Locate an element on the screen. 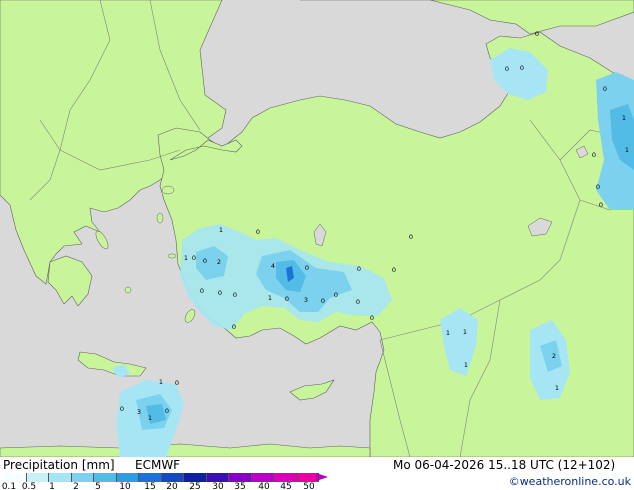 Image resolution: width=634 pixels, height=490 pixels. color-scale-bar is located at coordinates (161, 477).